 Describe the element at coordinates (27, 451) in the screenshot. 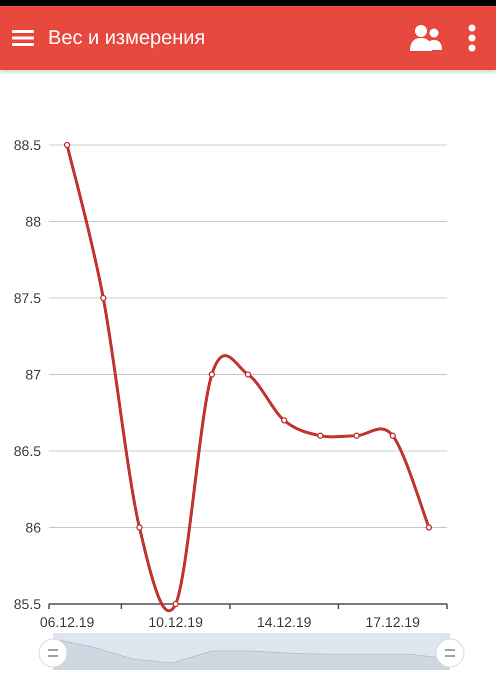

I see `y-axis-label: 86.5` at that location.